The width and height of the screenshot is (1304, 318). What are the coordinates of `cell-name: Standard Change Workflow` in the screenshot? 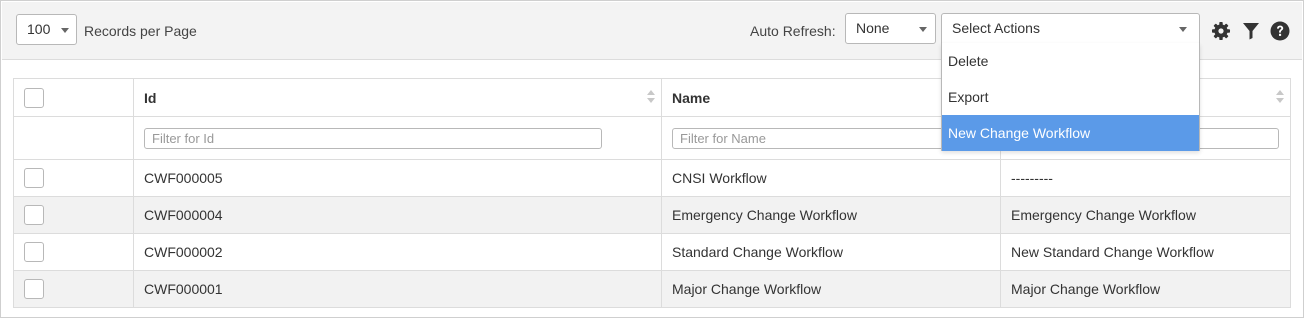 It's located at (831, 252).